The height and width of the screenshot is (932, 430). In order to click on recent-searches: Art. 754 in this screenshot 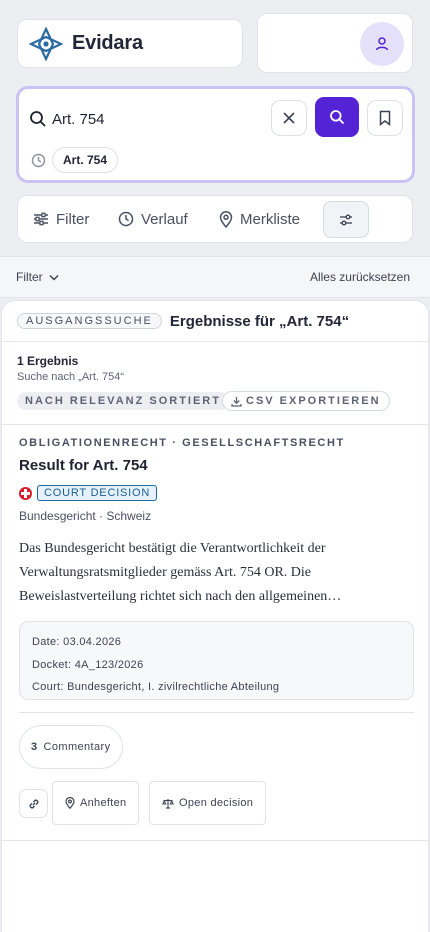, I will do `click(75, 160)`.